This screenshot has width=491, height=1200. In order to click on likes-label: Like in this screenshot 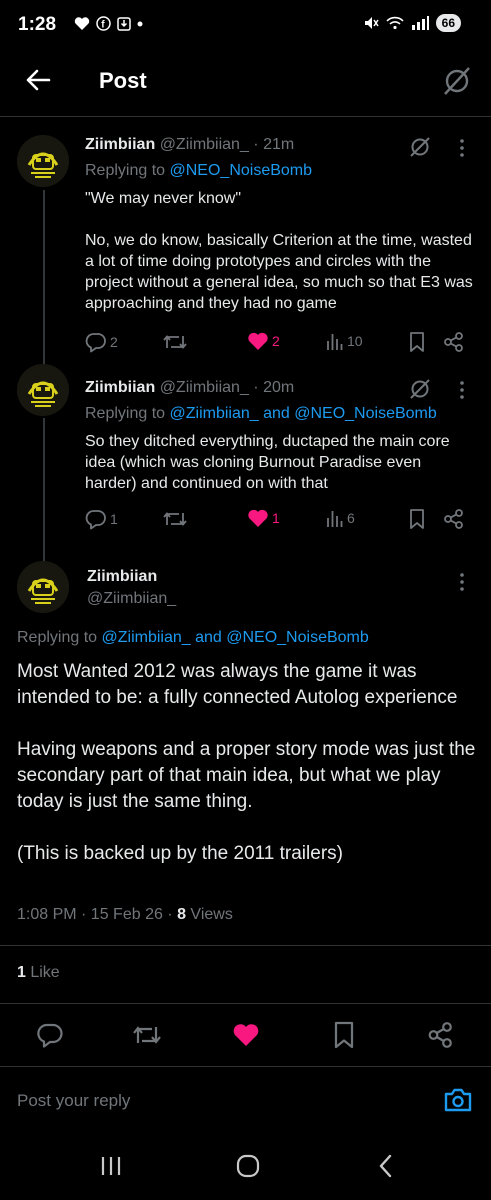, I will do `click(42, 972)`.